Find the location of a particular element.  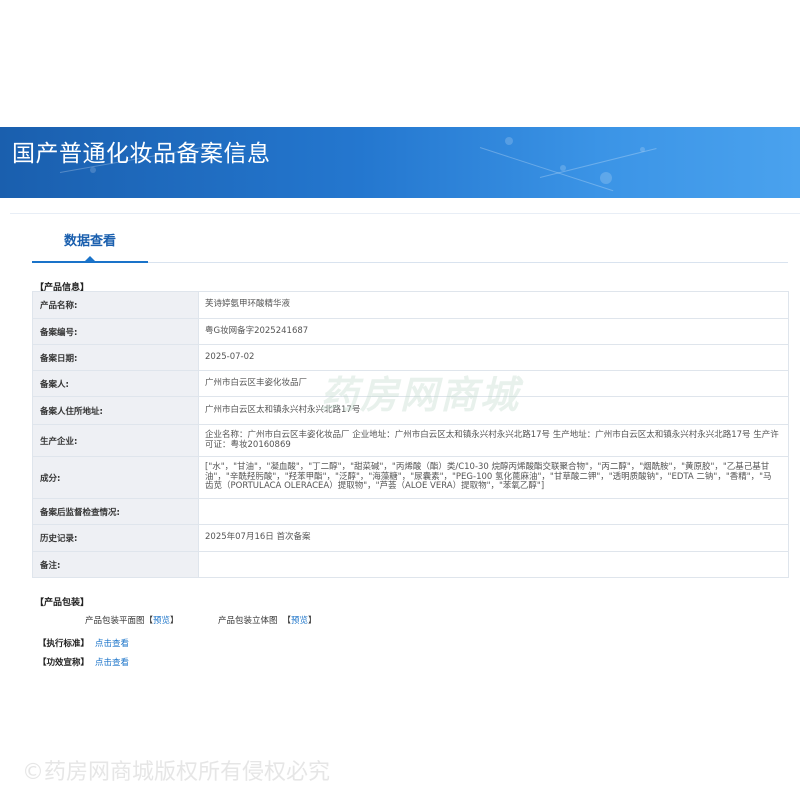

efficacy-view-link: 点击查看 is located at coordinates (112, 663).